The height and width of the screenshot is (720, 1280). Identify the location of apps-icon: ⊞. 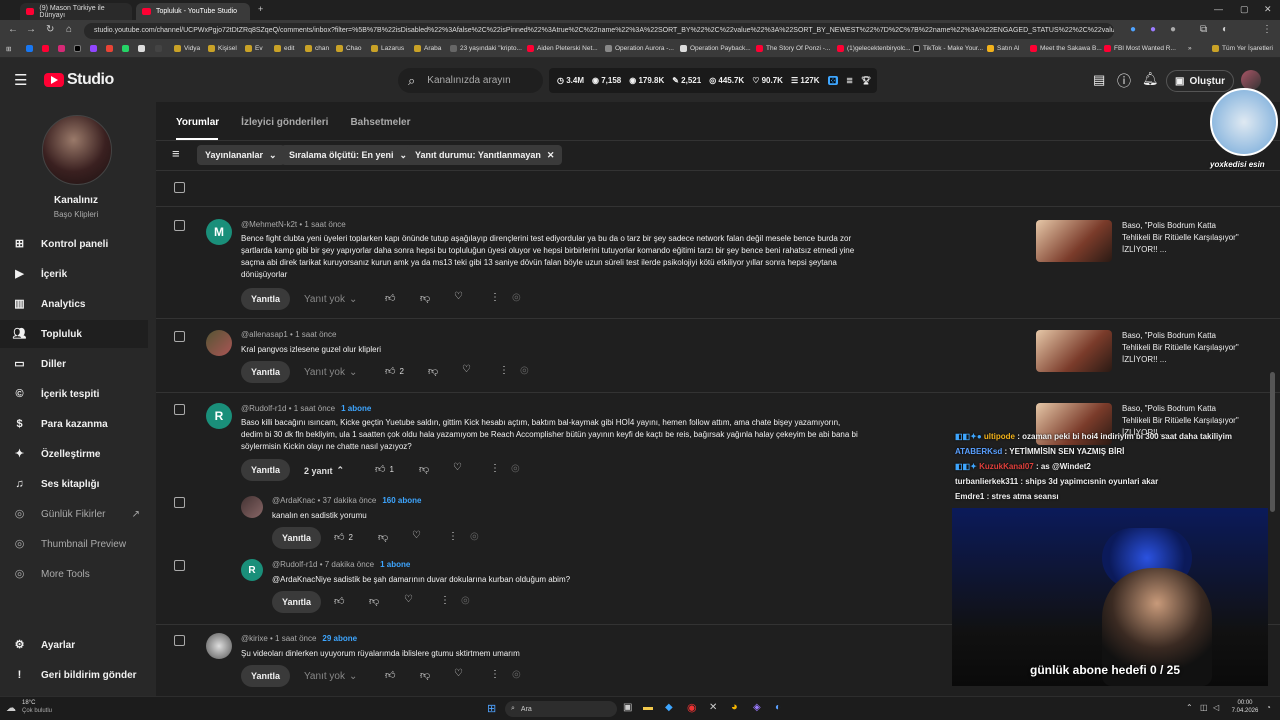
(8, 49).